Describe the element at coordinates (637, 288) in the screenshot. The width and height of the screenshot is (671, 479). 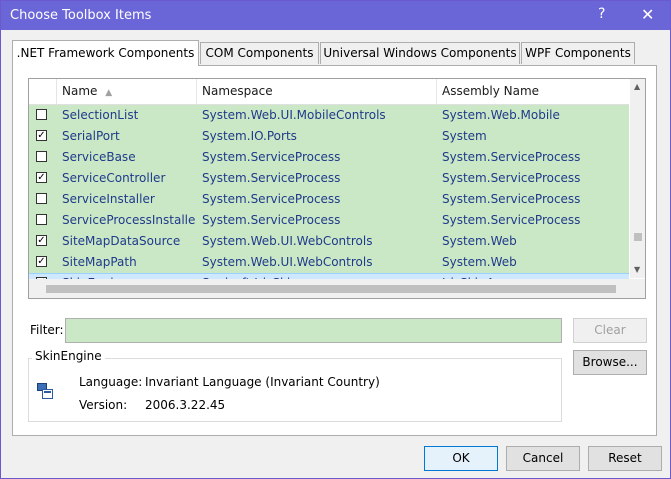
I see `scrollbar-corner` at that location.